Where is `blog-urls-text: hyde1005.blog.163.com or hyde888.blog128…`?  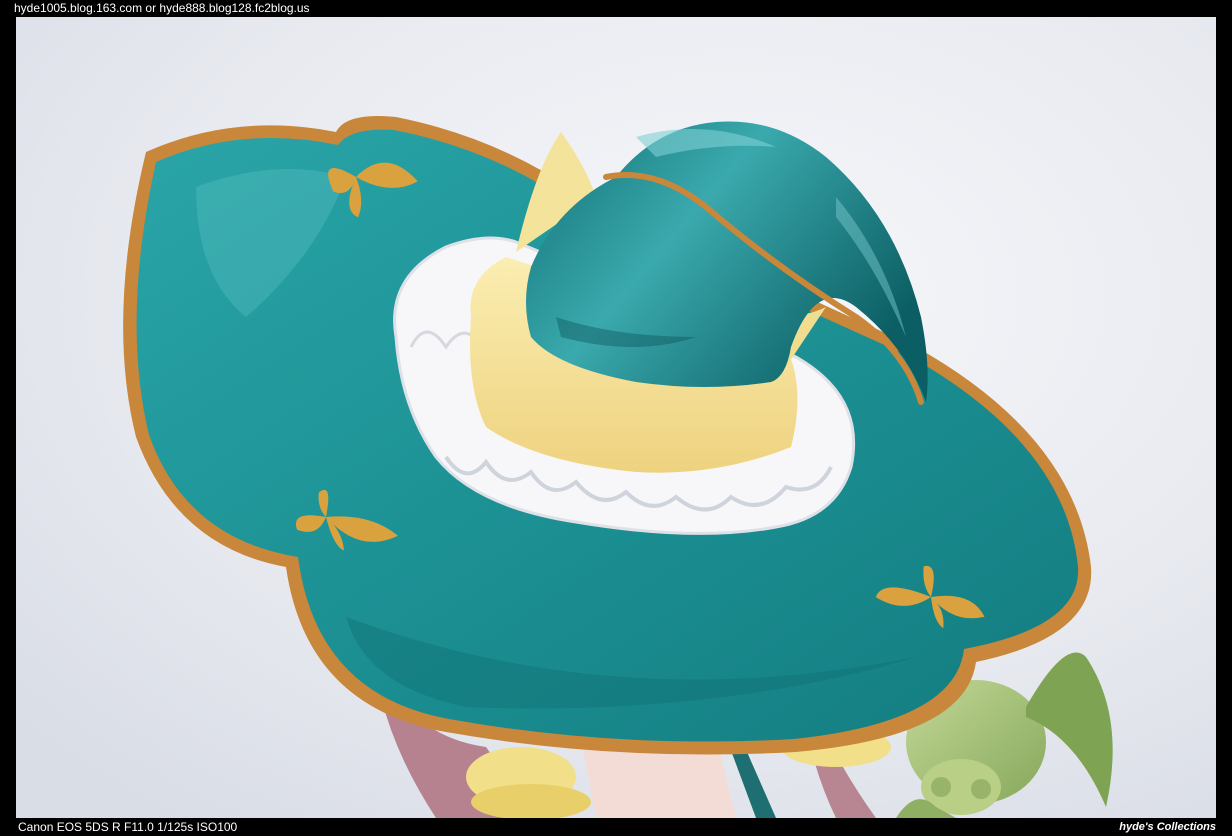 blog-urls-text: hyde1005.blog.163.com or hyde888.blog128… is located at coordinates (162, 8).